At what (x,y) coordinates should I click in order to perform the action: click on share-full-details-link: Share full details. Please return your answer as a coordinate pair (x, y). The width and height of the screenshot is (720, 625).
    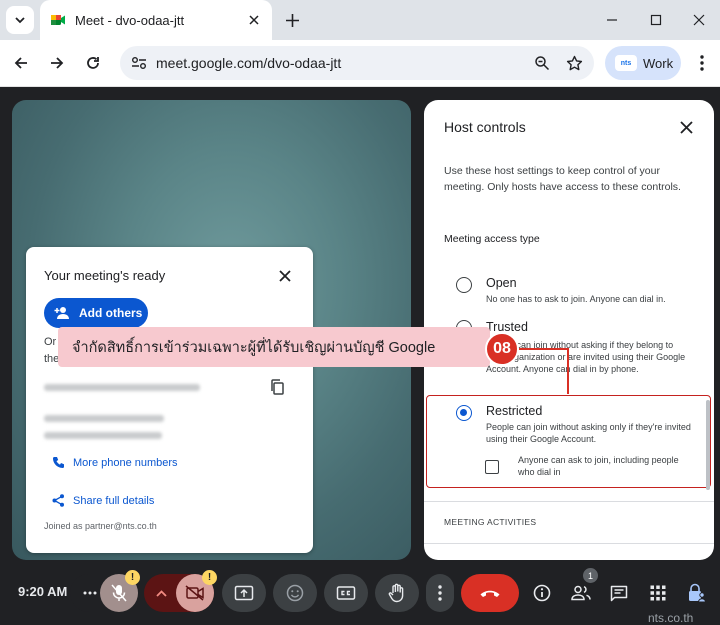
    Looking at the image, I should click on (103, 500).